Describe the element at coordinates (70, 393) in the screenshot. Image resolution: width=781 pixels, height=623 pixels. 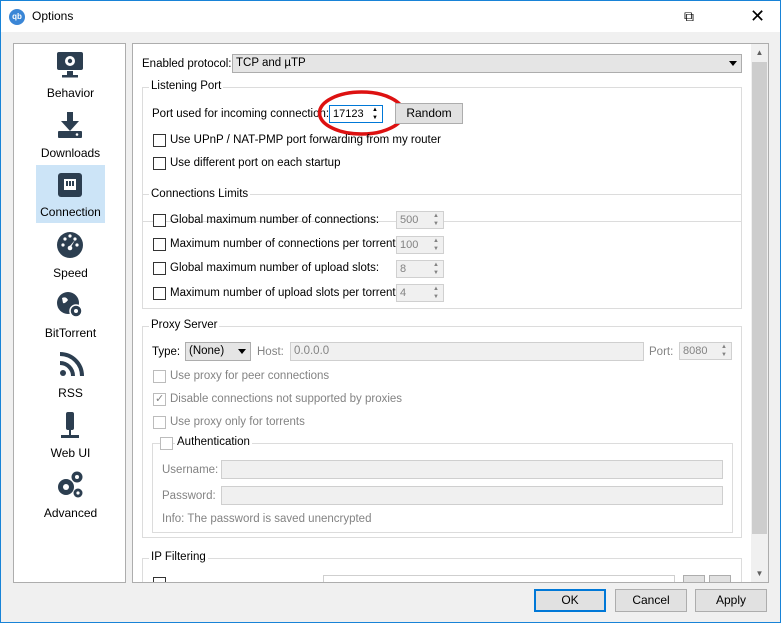
I see `sidebar-item-label: RSS` at that location.